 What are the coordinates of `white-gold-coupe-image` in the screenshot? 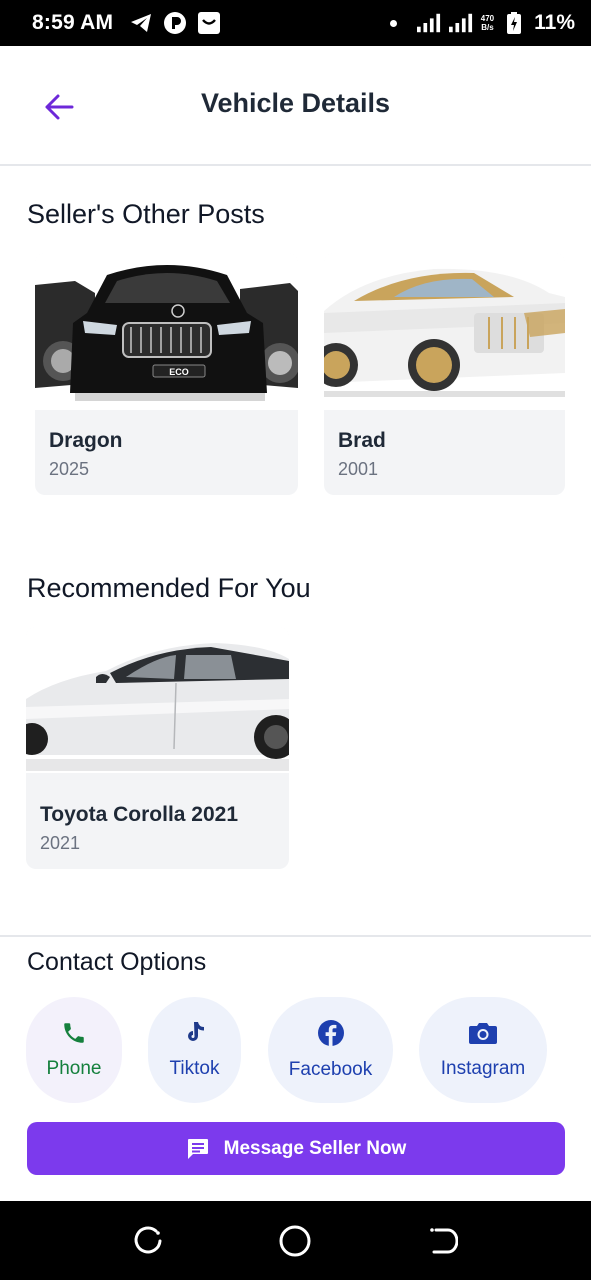 It's located at (444, 331).